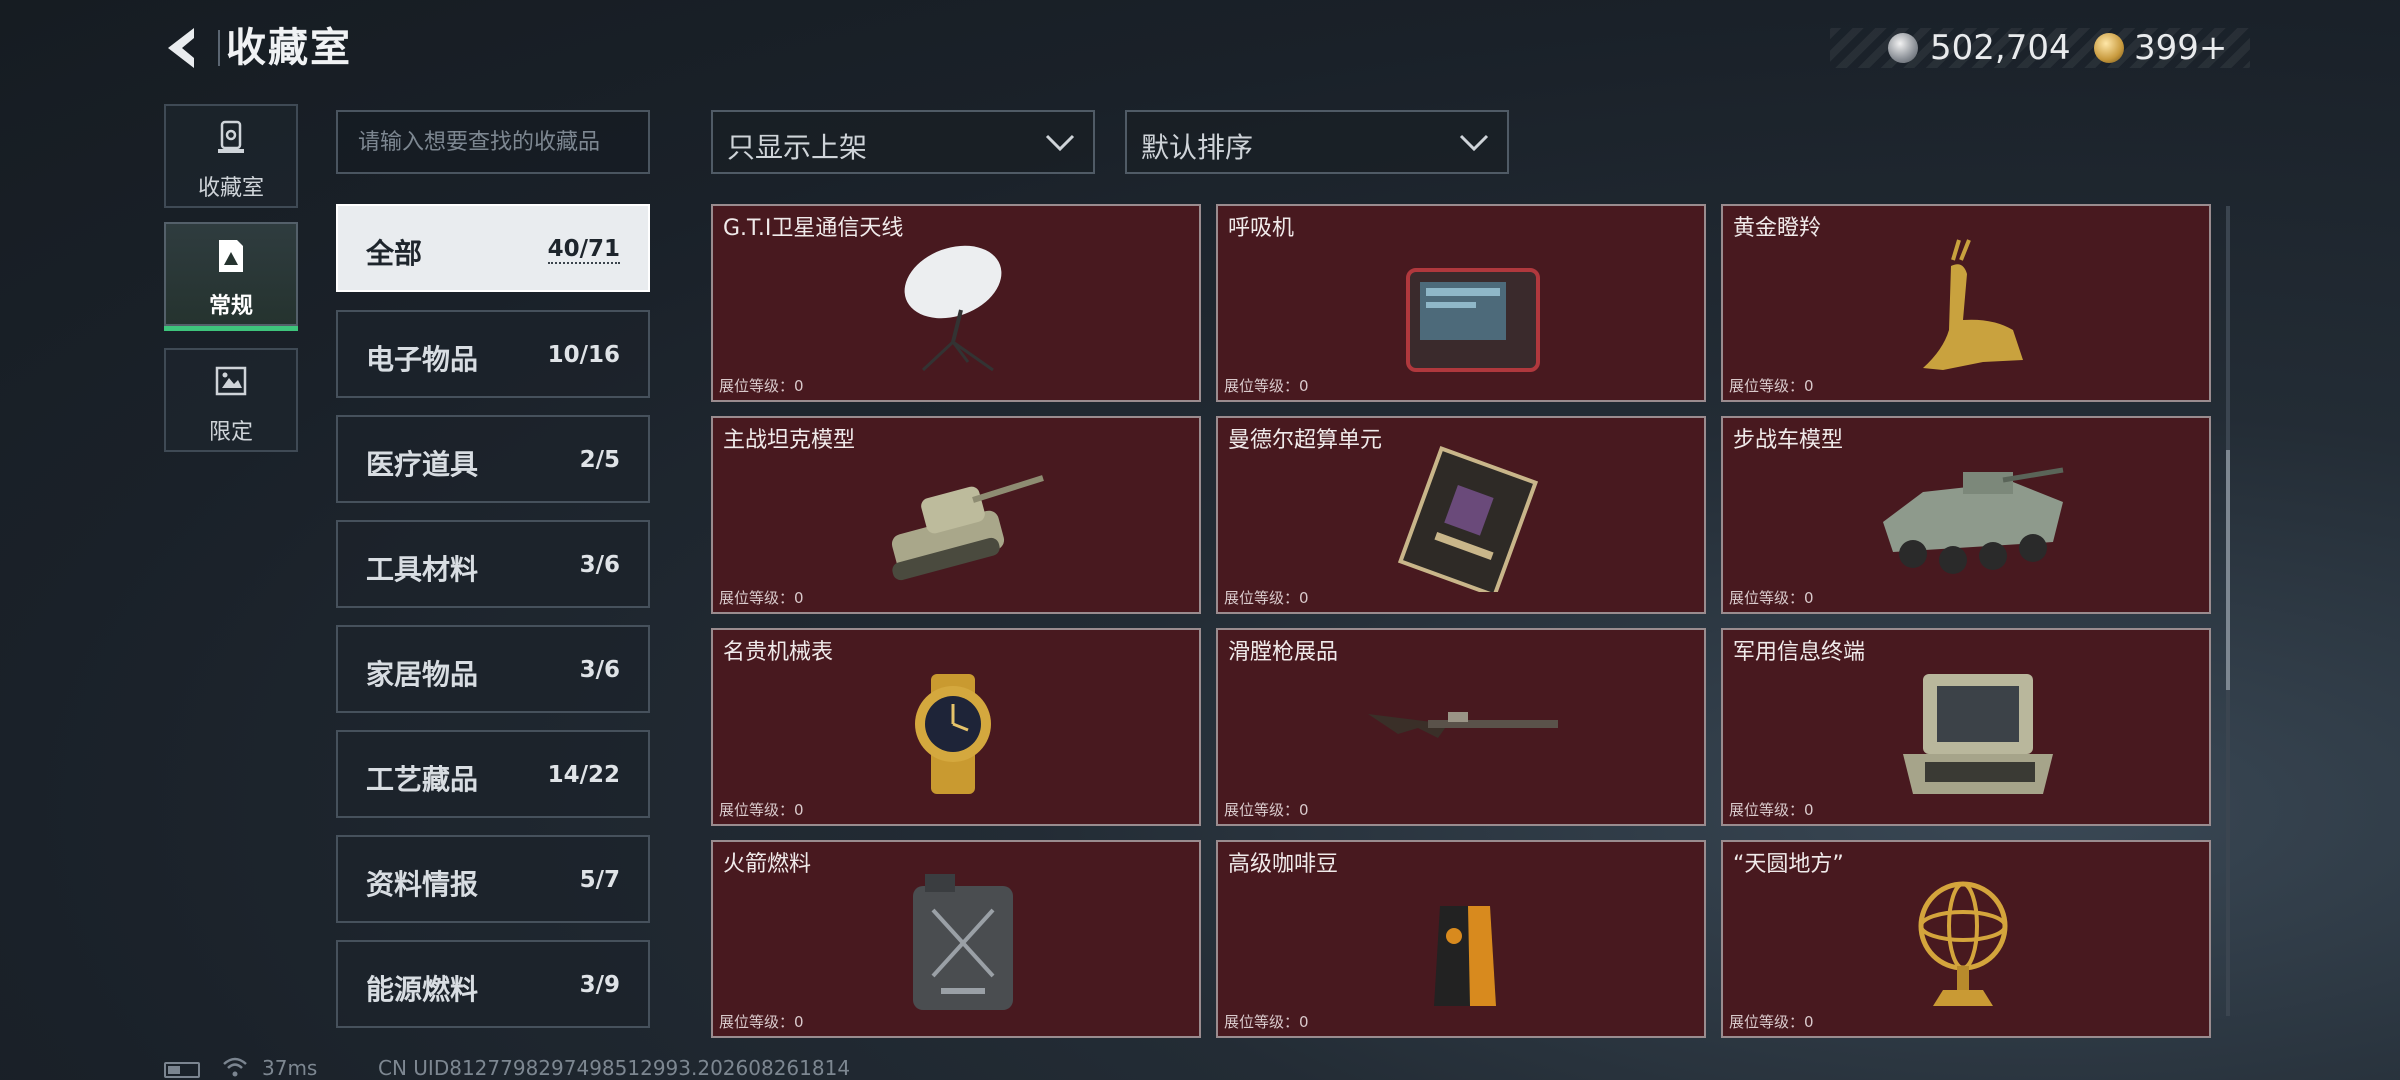 This screenshot has height=1080, width=2400. What do you see at coordinates (493, 459) in the screenshot?
I see `category-medical: 医疗道具 2/5` at bounding box center [493, 459].